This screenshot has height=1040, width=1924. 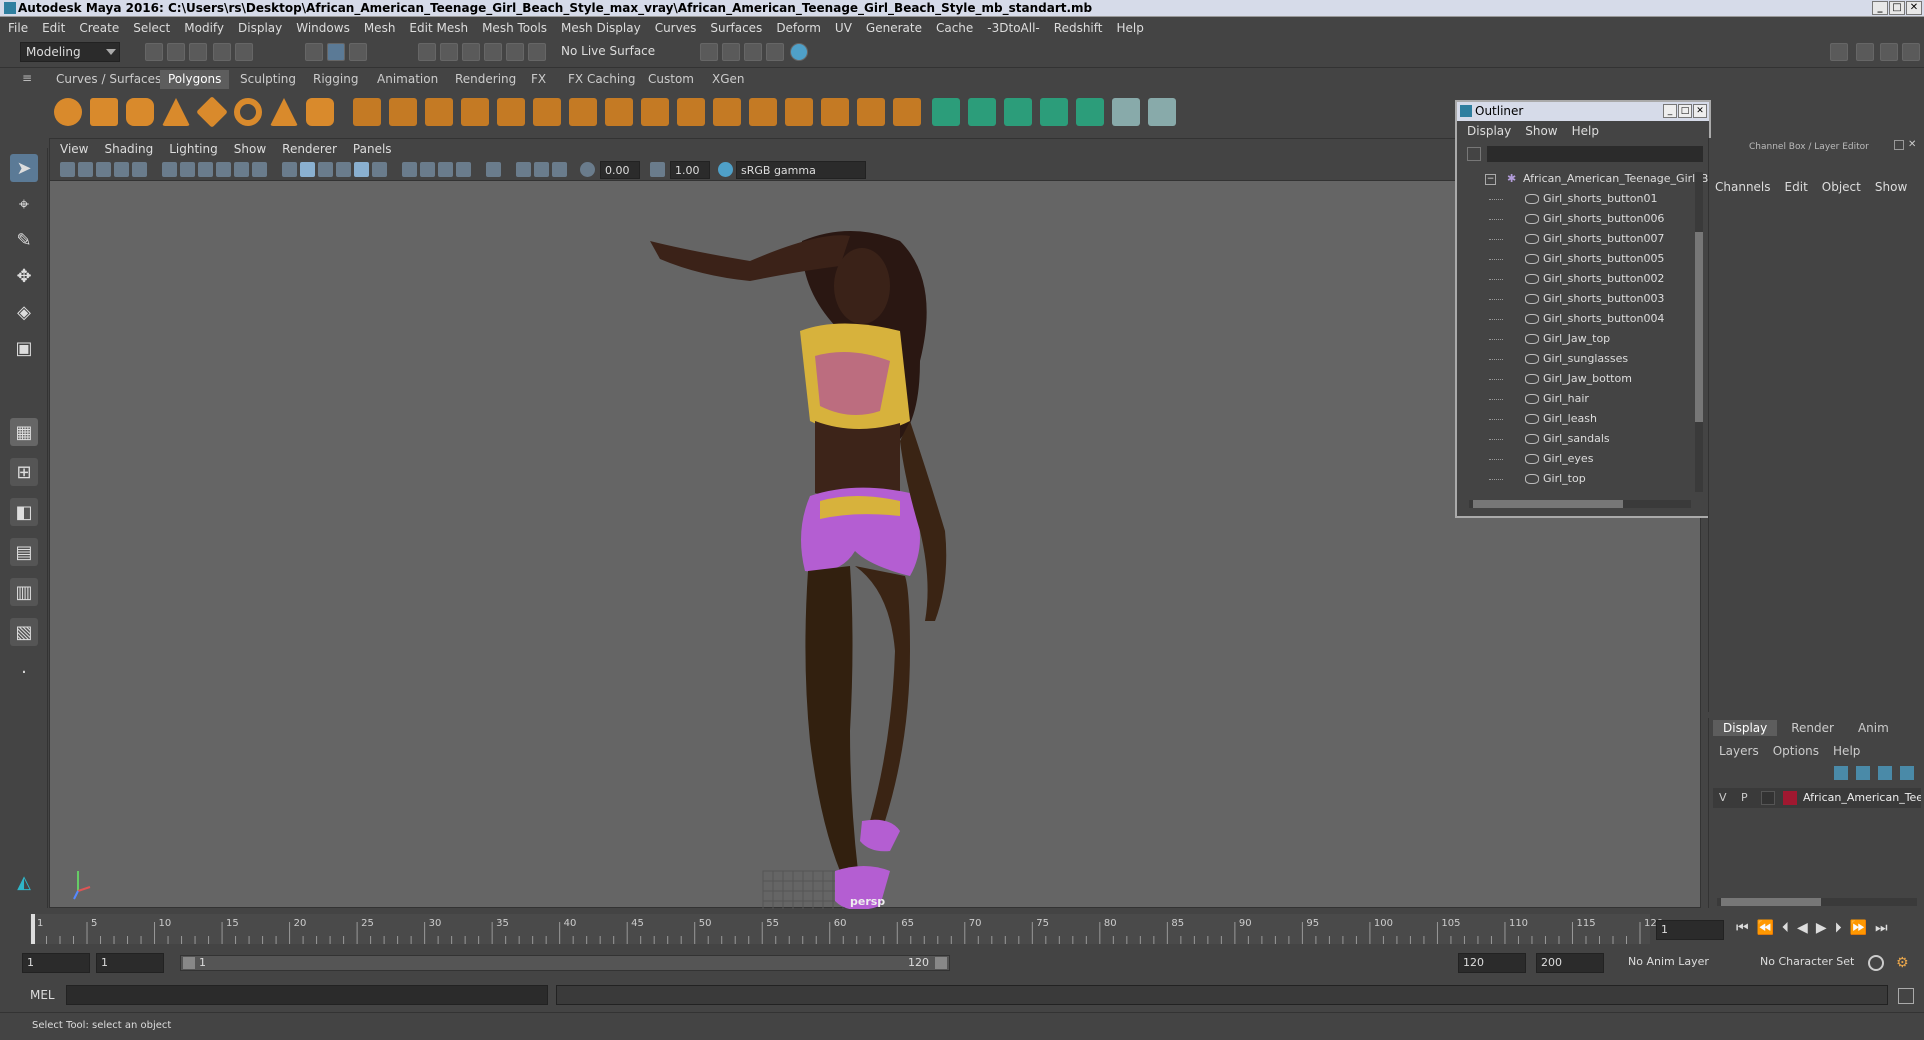 I want to click on vp-menu-view: View, so click(x=74, y=149).